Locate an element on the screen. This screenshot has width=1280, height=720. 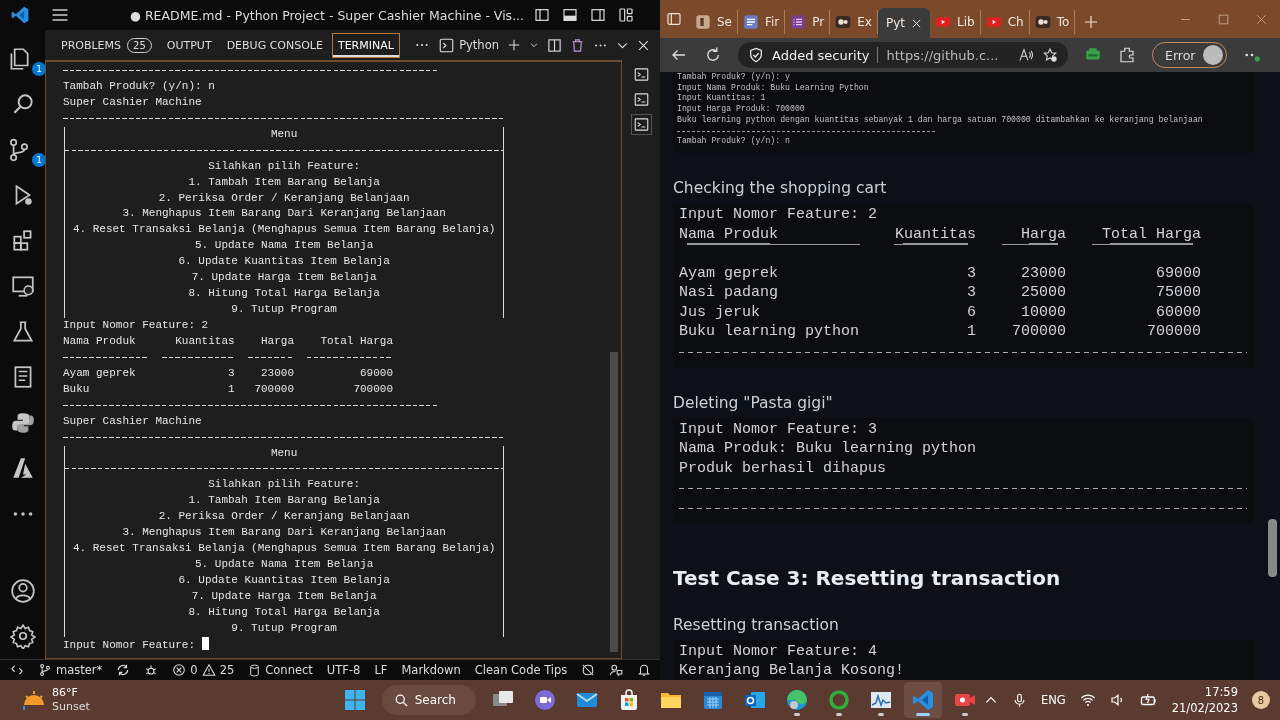
browser-tab: Lib is located at coordinates (955, 22).